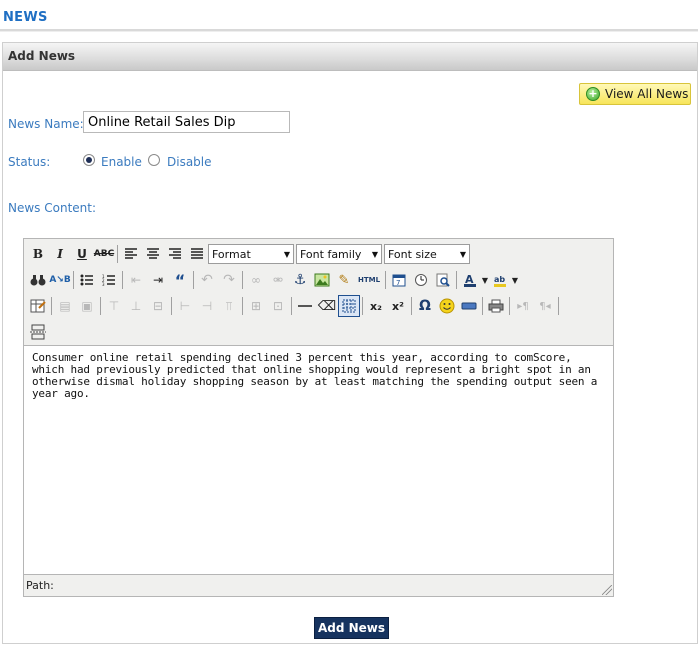 The height and width of the screenshot is (646, 698). Describe the element at coordinates (189, 162) in the screenshot. I see `status-disable-label: Disable` at that location.